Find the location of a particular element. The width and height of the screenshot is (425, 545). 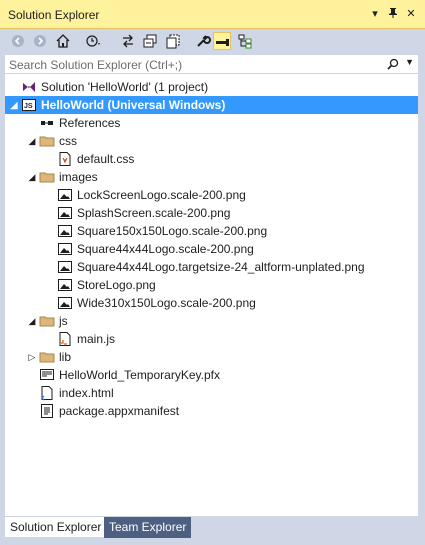

tree-item-label: Square150x150Logo.scale-200.png is located at coordinates (172, 231).